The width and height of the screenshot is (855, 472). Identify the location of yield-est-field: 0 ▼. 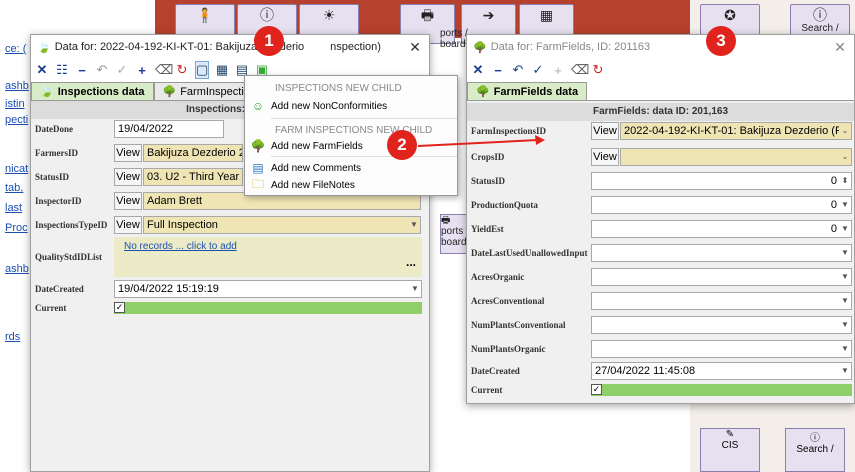
(721, 229).